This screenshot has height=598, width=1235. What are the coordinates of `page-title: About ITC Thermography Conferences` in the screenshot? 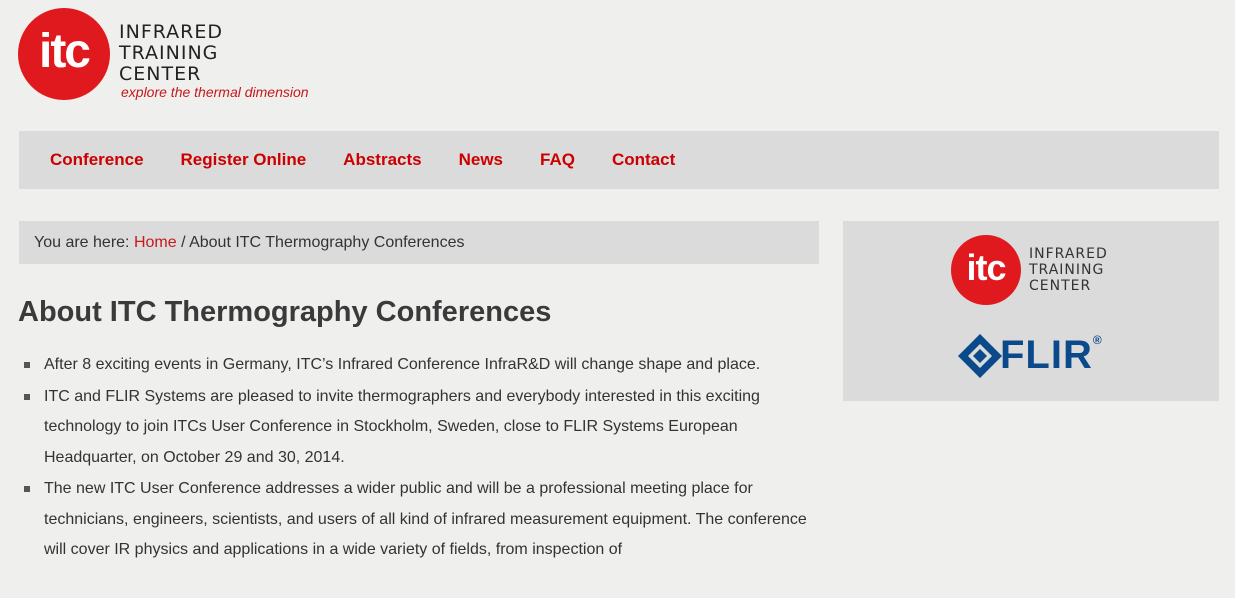 It's located at (285, 312).